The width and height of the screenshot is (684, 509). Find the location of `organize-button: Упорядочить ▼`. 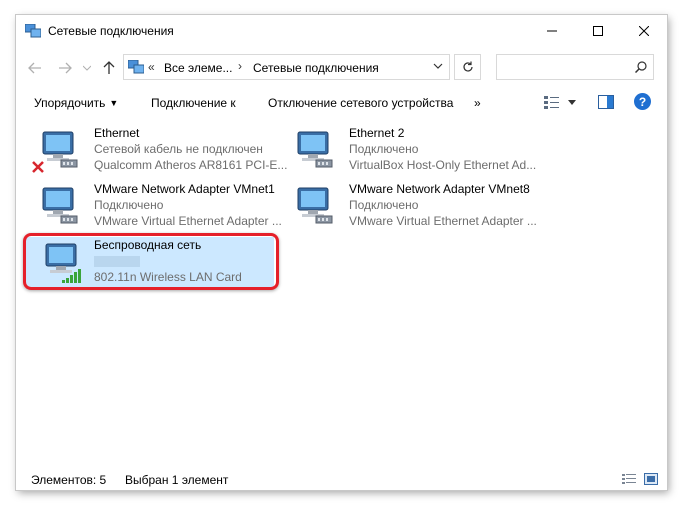

organize-button: Упорядочить ▼ is located at coordinates (76, 103).